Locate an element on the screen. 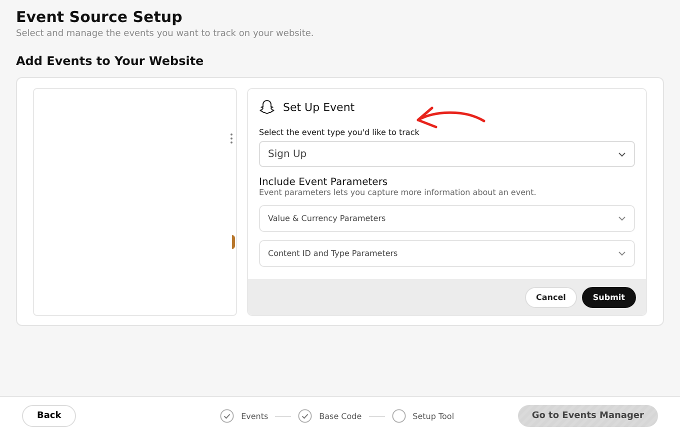 The height and width of the screenshot is (435, 680). panel-title: Set Up Event is located at coordinates (319, 107).